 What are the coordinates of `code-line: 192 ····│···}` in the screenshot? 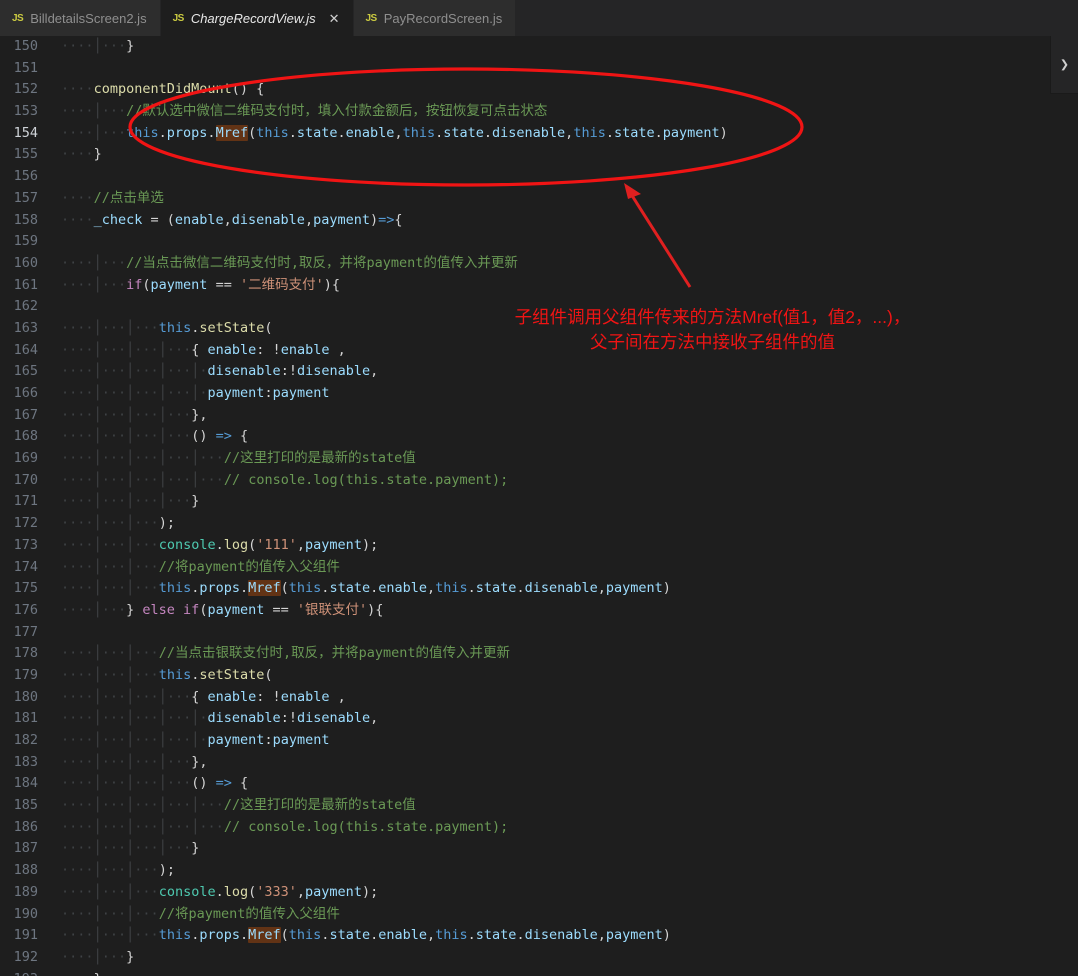 It's located at (539, 958).